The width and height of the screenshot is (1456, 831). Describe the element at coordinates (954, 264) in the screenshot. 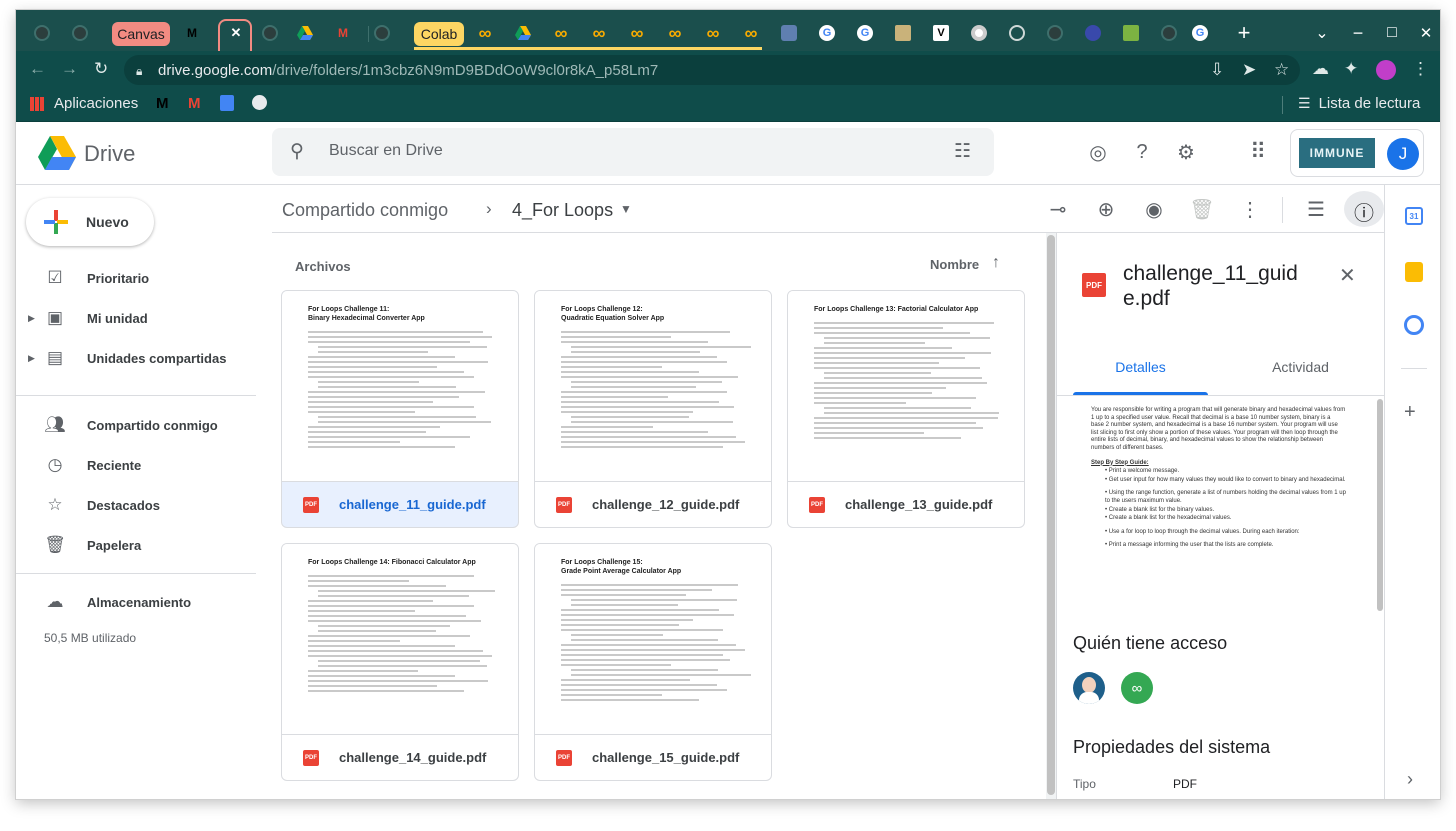

I see `sort-button: Nombre` at that location.